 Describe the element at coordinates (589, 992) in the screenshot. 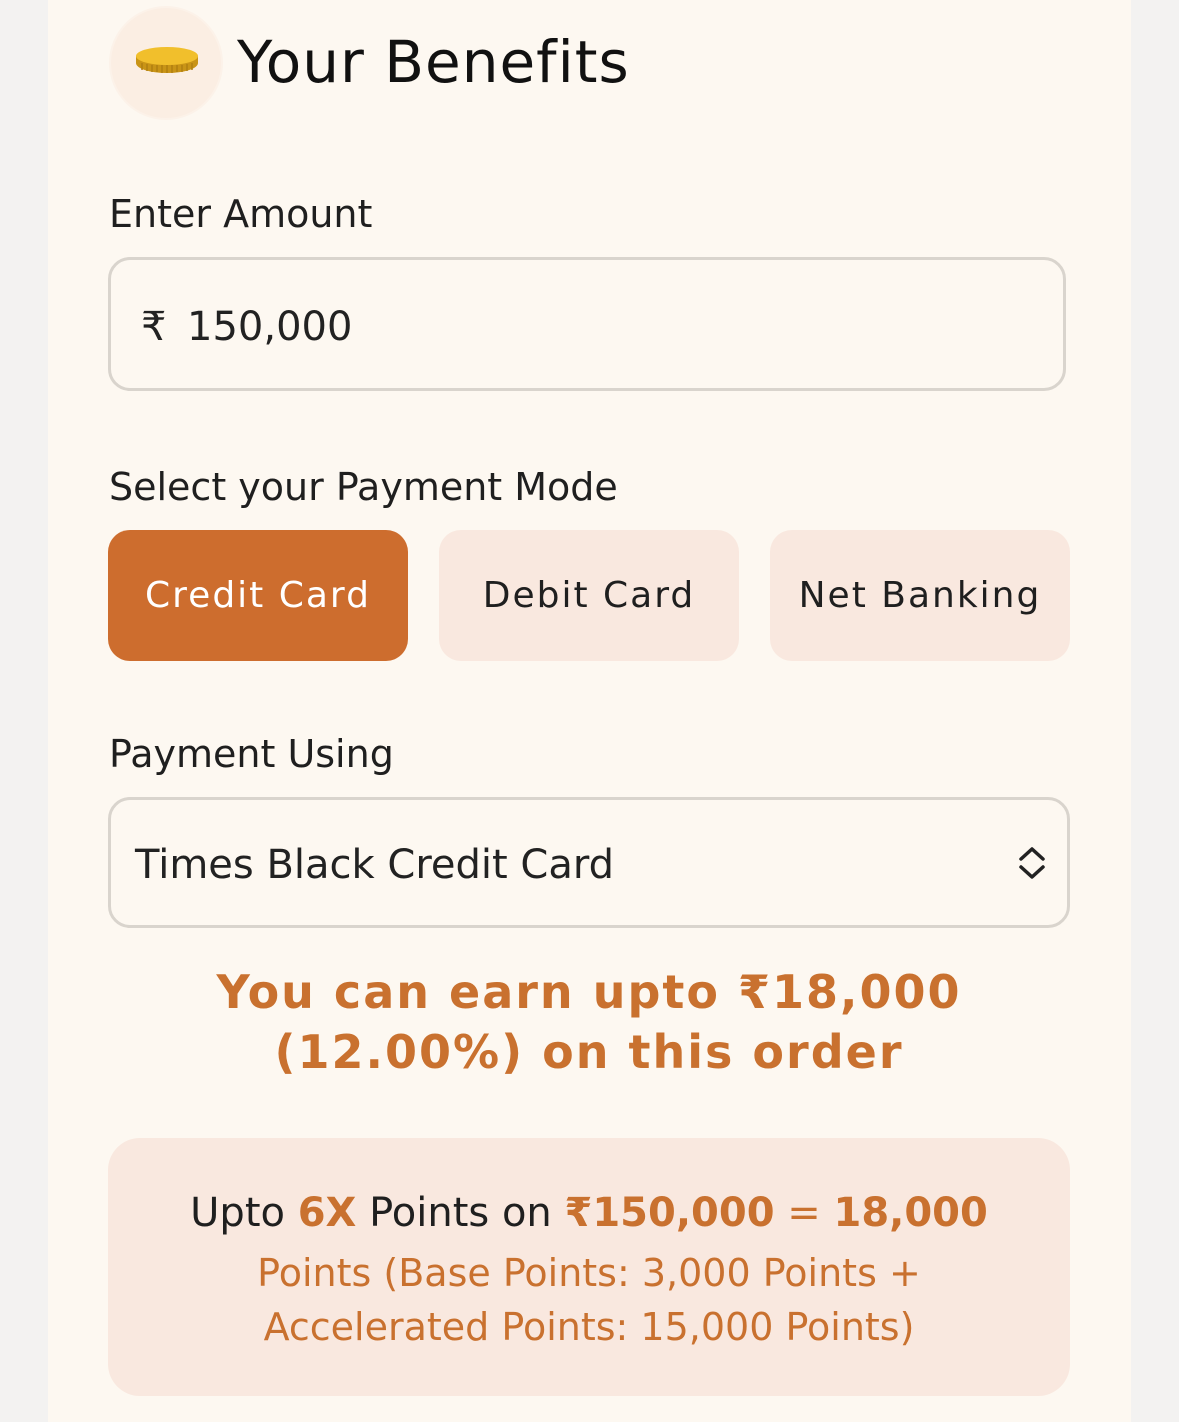

I see `earn-line-1: You can earn upto ₹18,000` at that location.